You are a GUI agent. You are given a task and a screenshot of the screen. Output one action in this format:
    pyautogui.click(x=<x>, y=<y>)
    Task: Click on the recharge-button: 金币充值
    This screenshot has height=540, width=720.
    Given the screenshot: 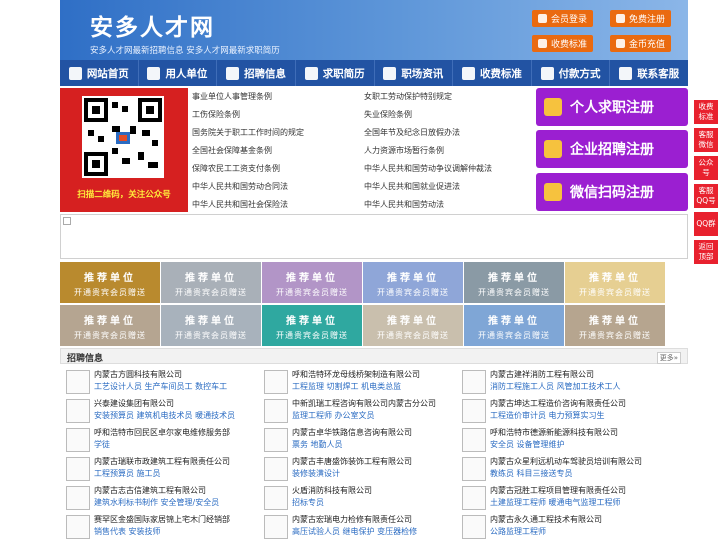 What is the action you would take?
    pyautogui.click(x=641, y=43)
    